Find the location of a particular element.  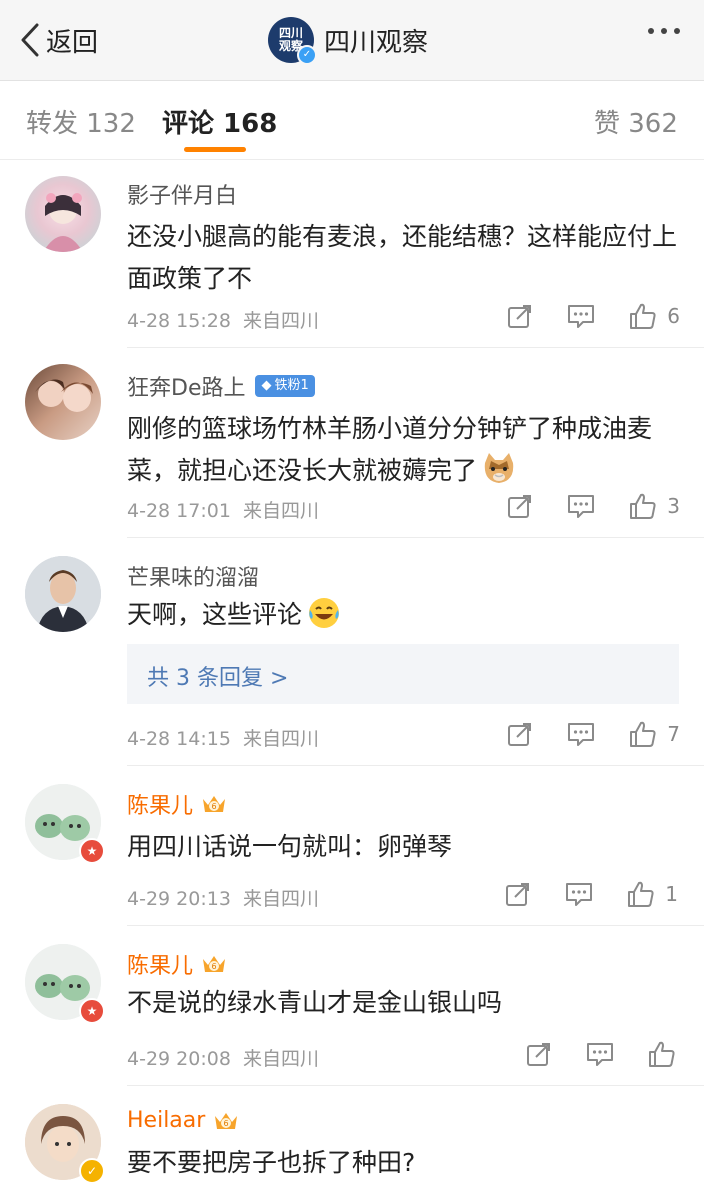

comment-actions: 7 is located at coordinates (576, 734).